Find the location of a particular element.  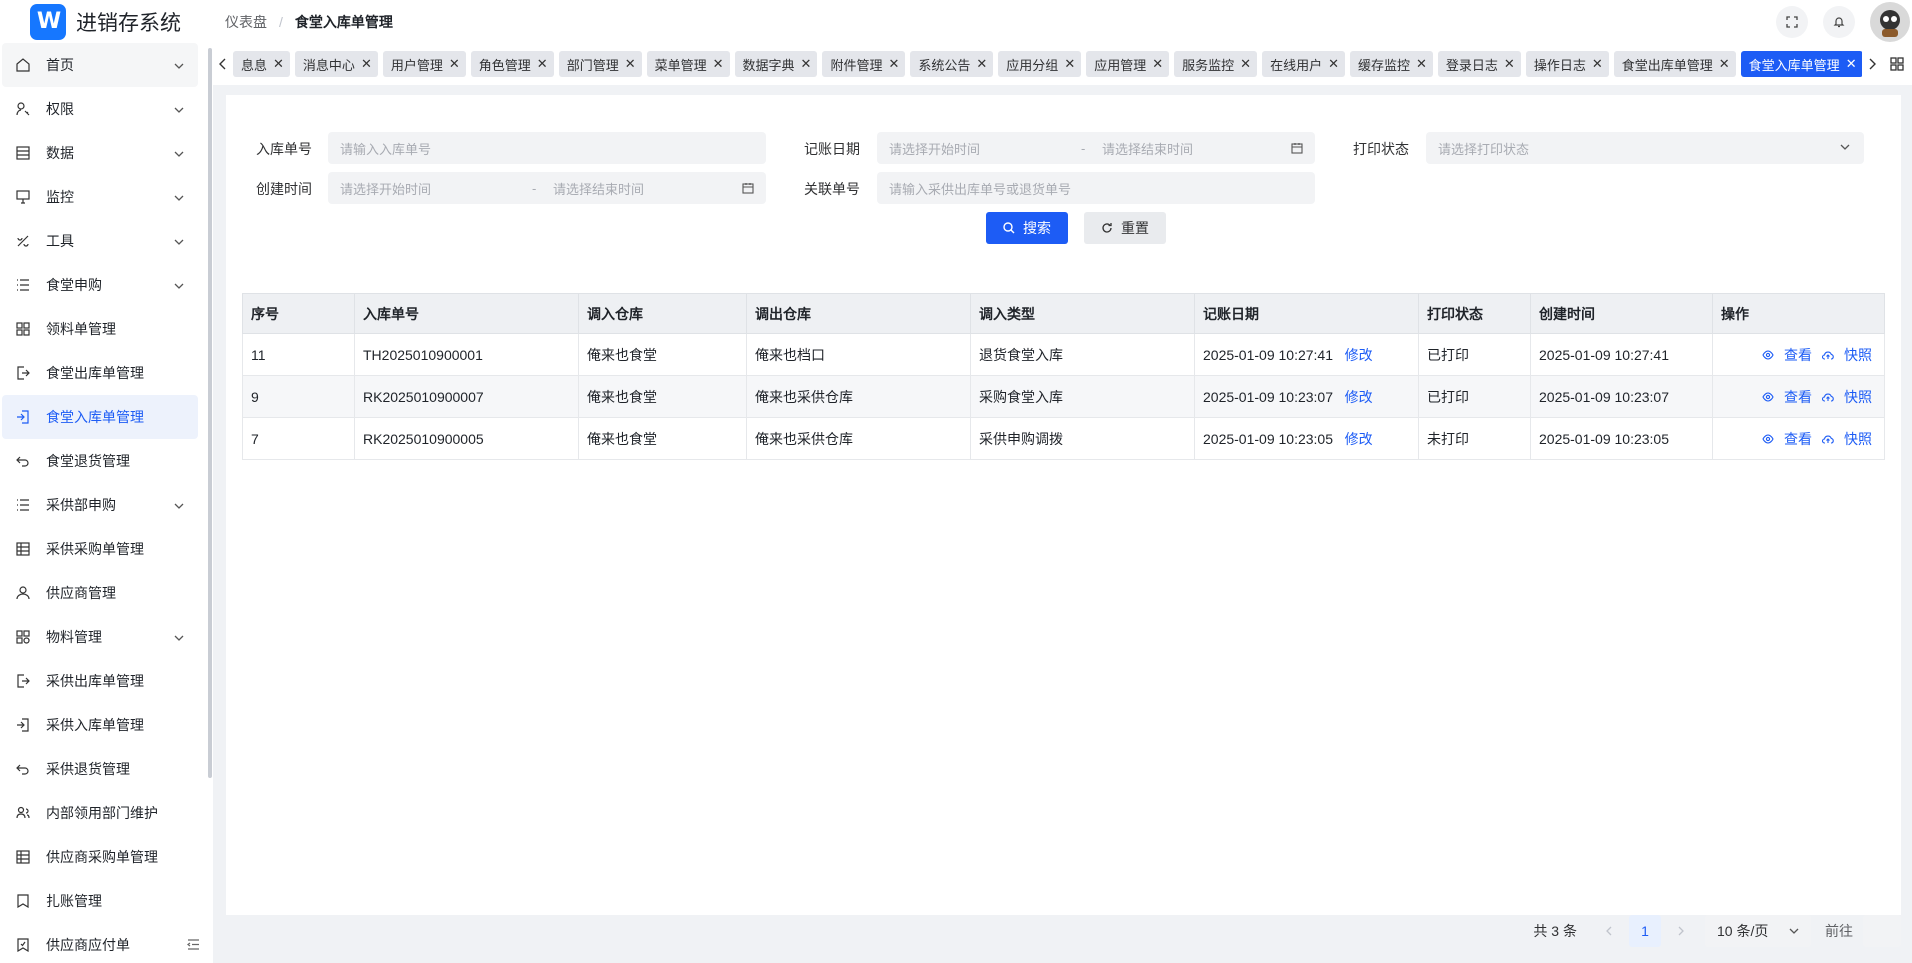

tab-10: 应用管理 ✕ is located at coordinates (1128, 64).